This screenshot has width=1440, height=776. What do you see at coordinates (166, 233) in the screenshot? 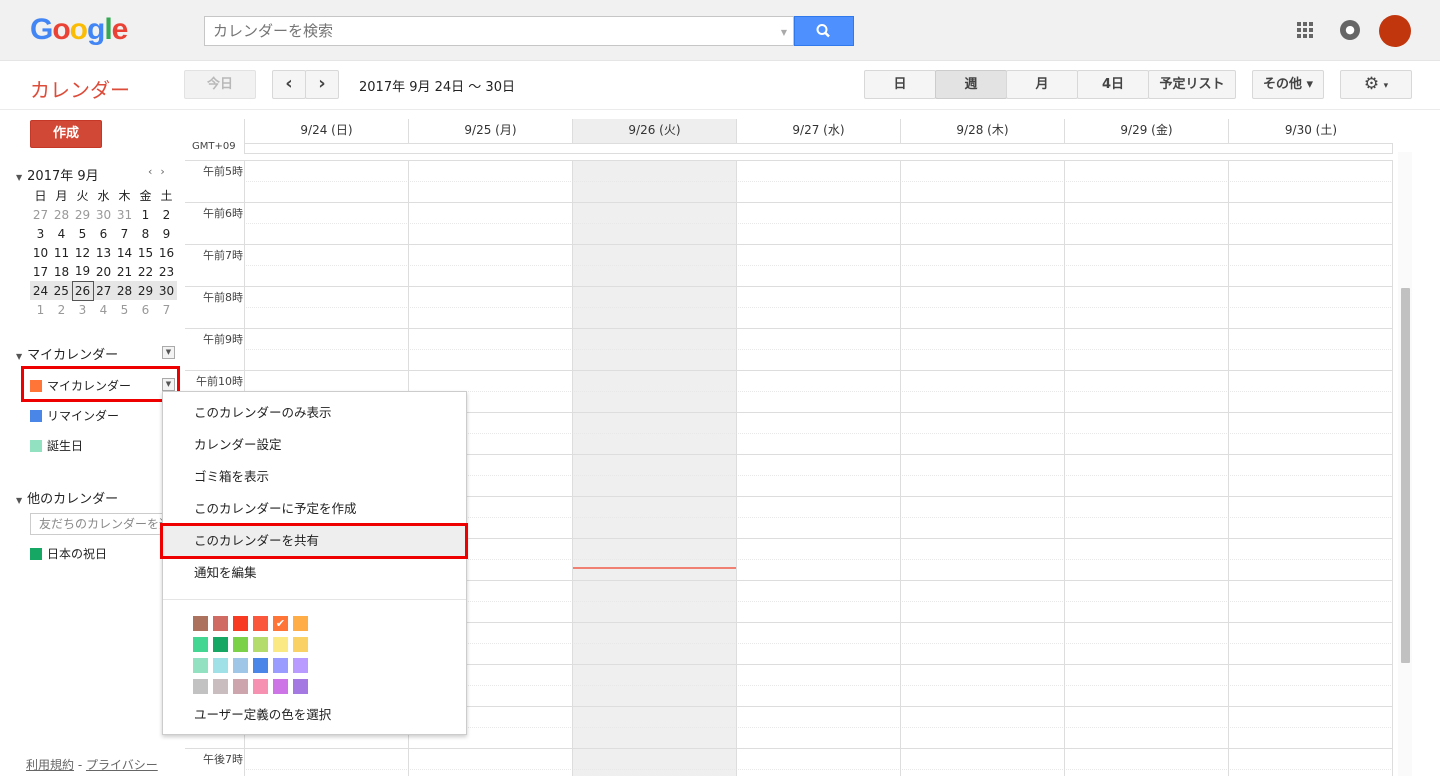
I see `mini-day: 9` at bounding box center [166, 233].